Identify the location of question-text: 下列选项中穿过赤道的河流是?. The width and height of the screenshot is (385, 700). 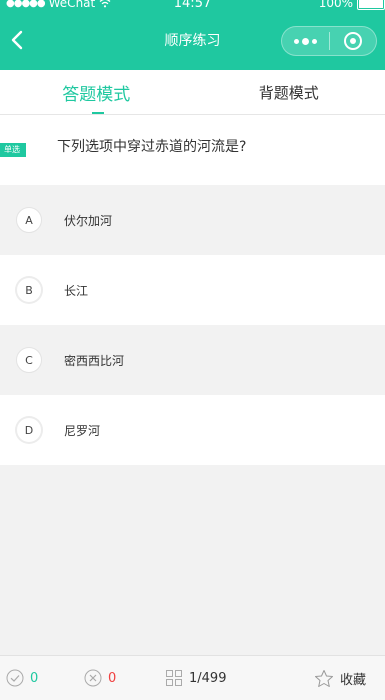
(152, 147).